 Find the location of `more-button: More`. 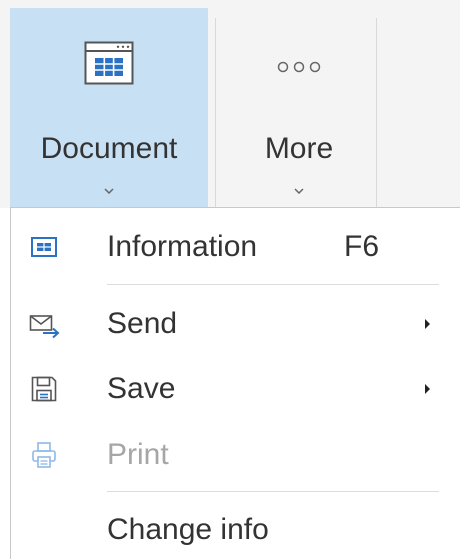

more-button: More is located at coordinates (299, 108).